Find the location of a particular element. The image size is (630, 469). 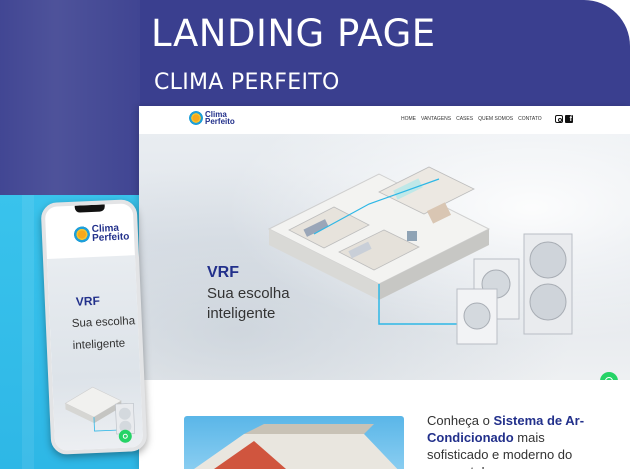

brand-line-2: Perfeito is located at coordinates (220, 122).